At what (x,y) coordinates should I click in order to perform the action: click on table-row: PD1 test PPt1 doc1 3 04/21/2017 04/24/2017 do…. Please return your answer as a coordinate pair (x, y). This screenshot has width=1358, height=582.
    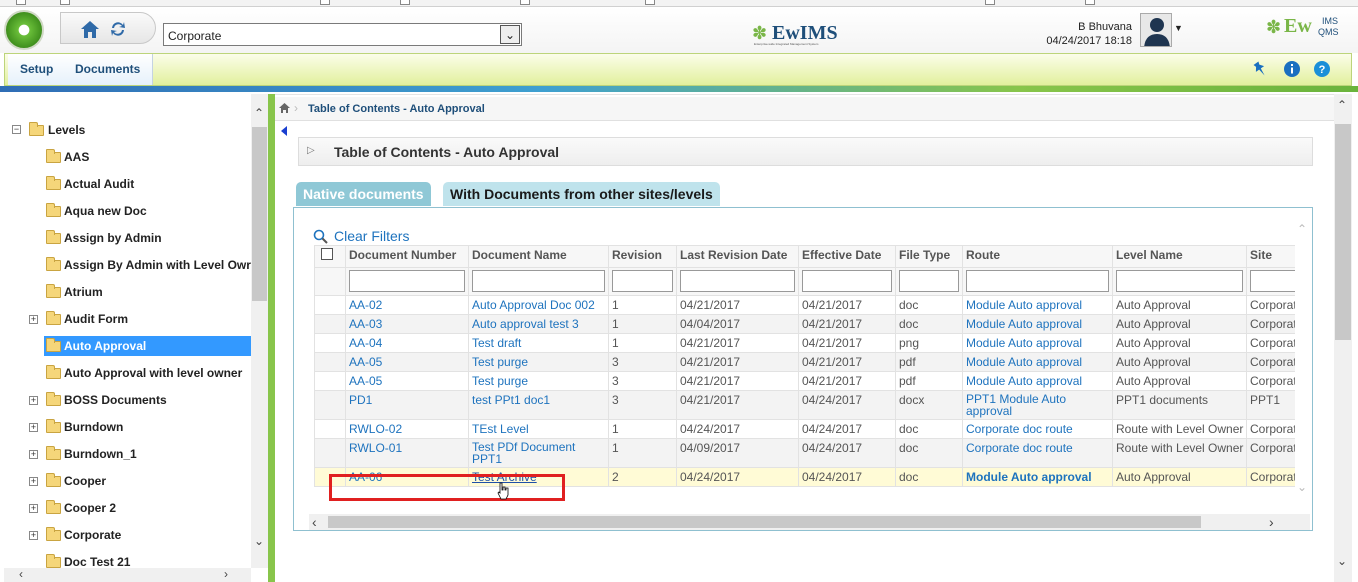
    Looking at the image, I should click on (804, 405).